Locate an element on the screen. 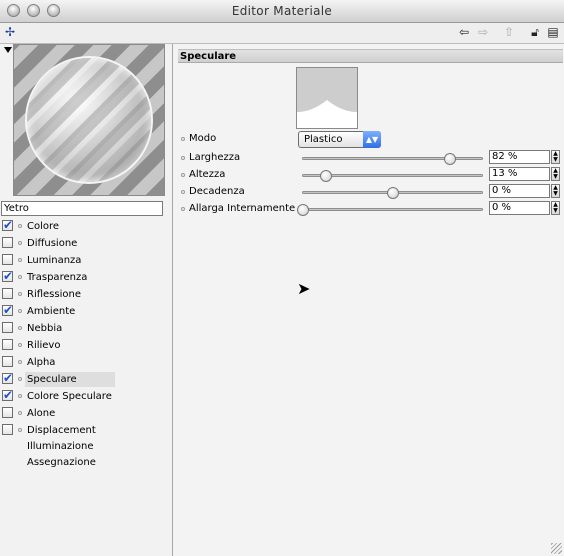 This screenshot has width=564, height=556. channel-label: Trasparenza is located at coordinates (70, 277).